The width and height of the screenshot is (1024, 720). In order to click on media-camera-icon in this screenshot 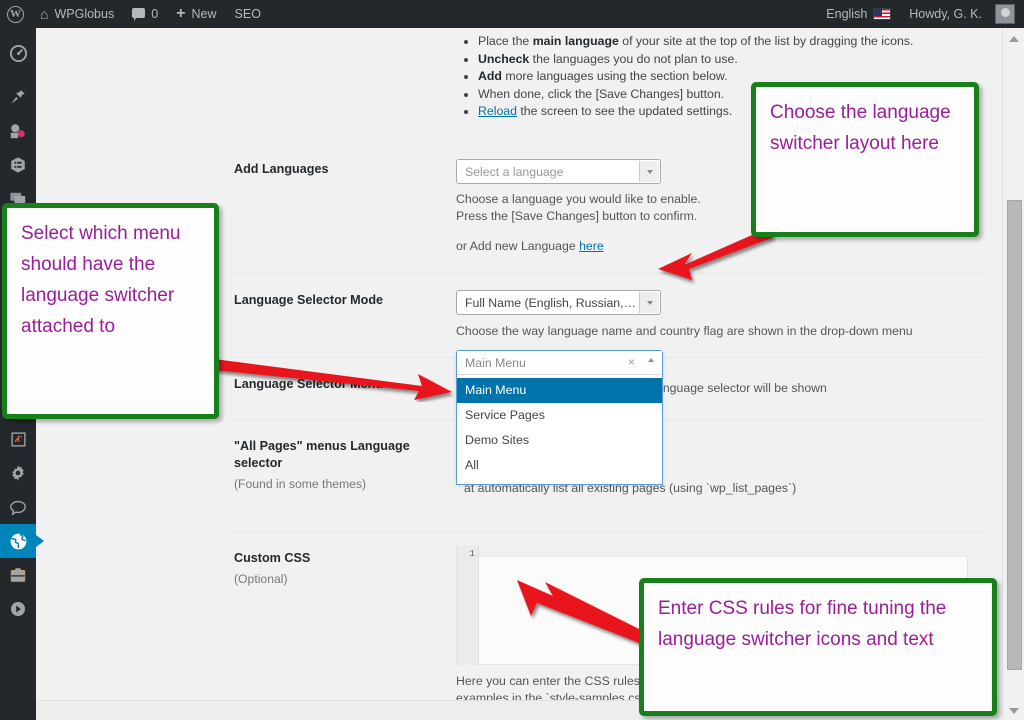, I will do `click(17, 131)`.